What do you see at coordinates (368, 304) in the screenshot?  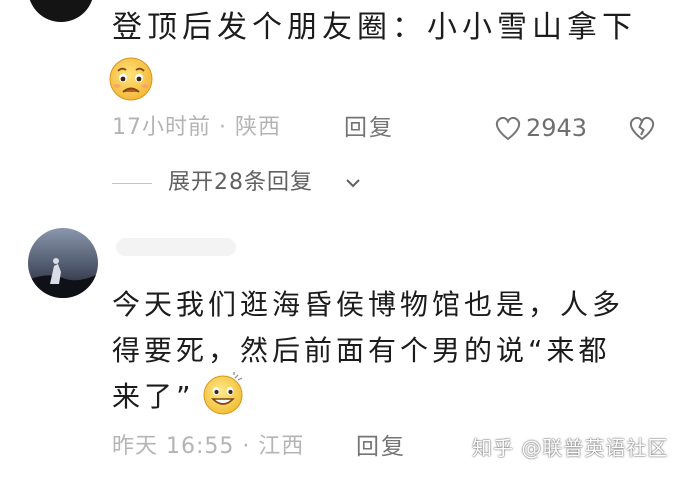 I see `comment-line: 今天我们逛海昏侯博物馆也是，人多` at bounding box center [368, 304].